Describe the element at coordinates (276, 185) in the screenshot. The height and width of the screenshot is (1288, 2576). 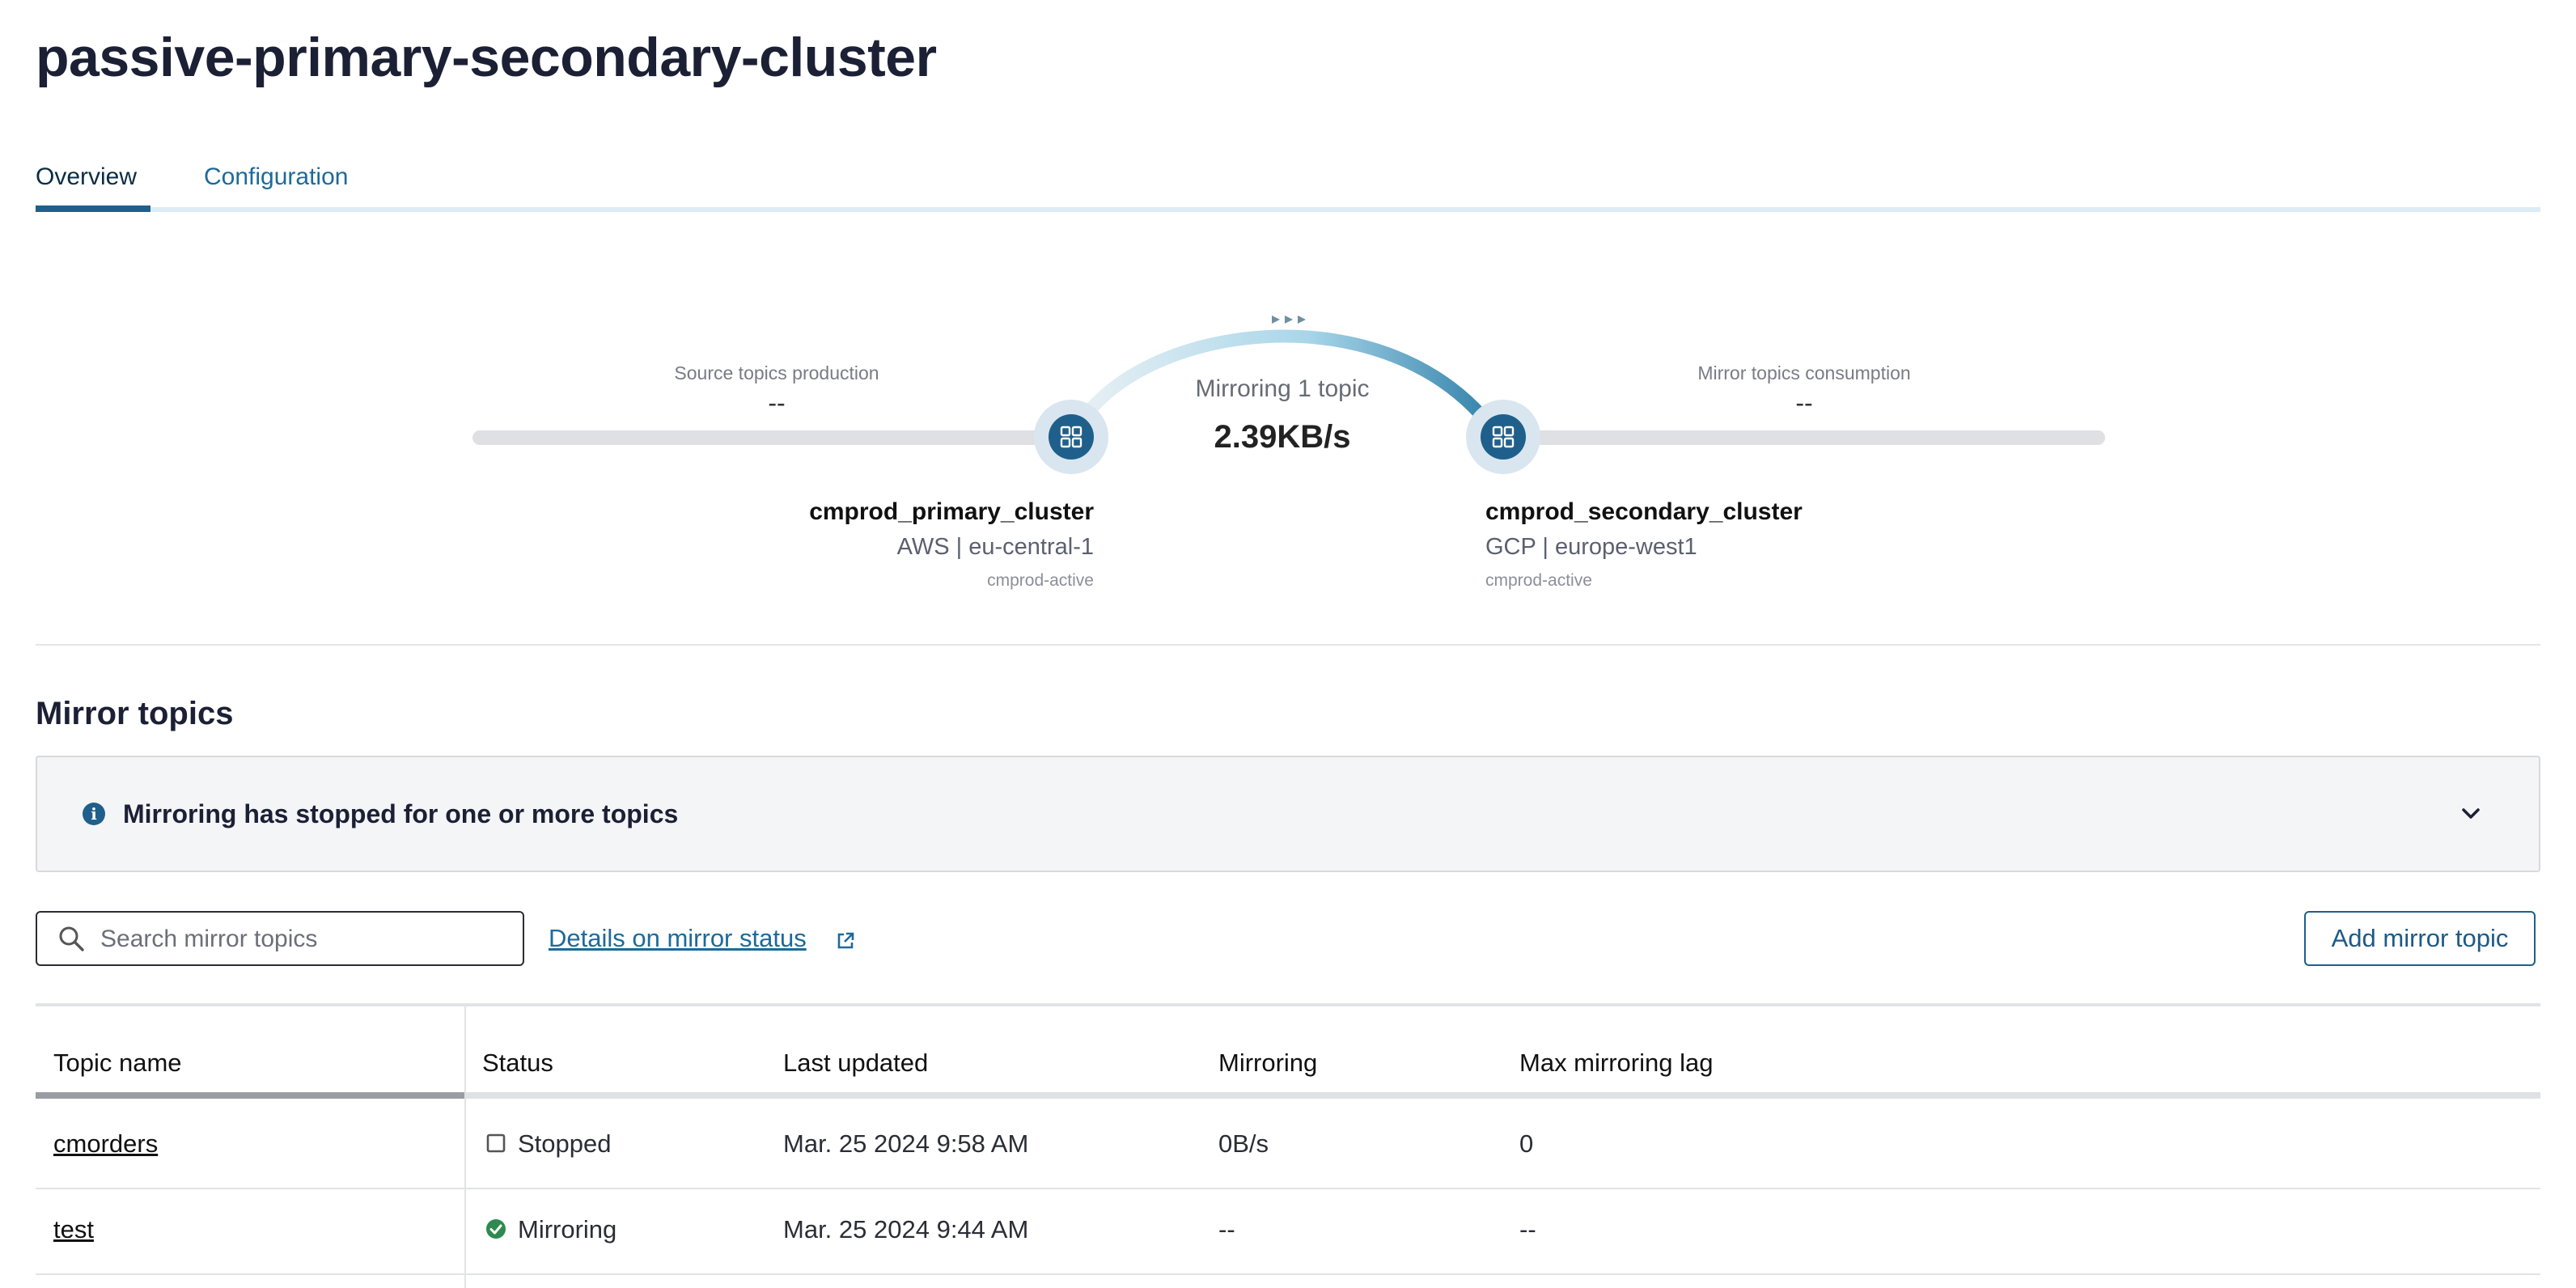
I see `tab-configuration: Configuration` at that location.